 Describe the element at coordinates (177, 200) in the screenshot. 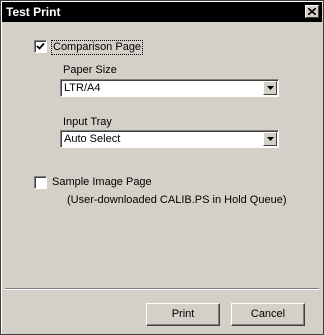

I see `sample-image-page-note: (User-downloaded CALIB.PS in Hold Queue)` at that location.